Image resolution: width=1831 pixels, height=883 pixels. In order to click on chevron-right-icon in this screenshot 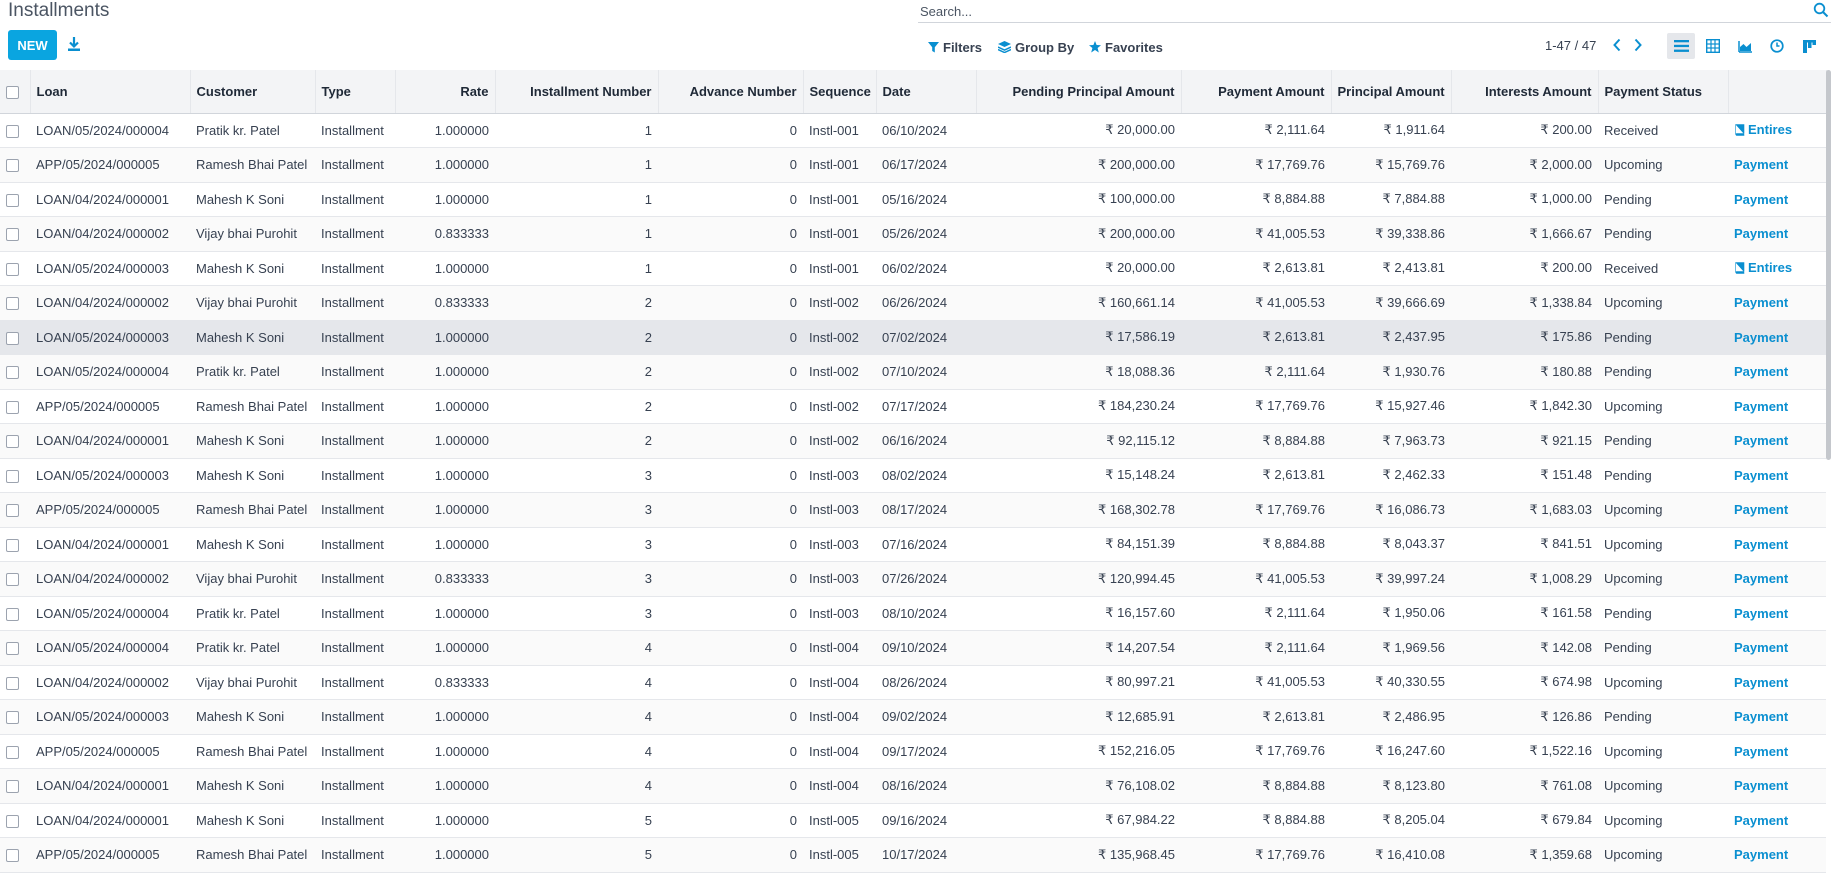, I will do `click(1638, 45)`.